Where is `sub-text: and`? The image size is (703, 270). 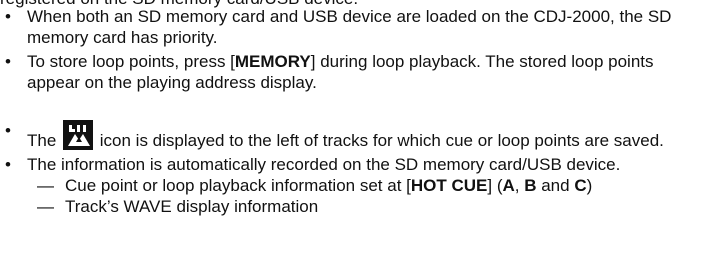
sub-text: and is located at coordinates (555, 185).